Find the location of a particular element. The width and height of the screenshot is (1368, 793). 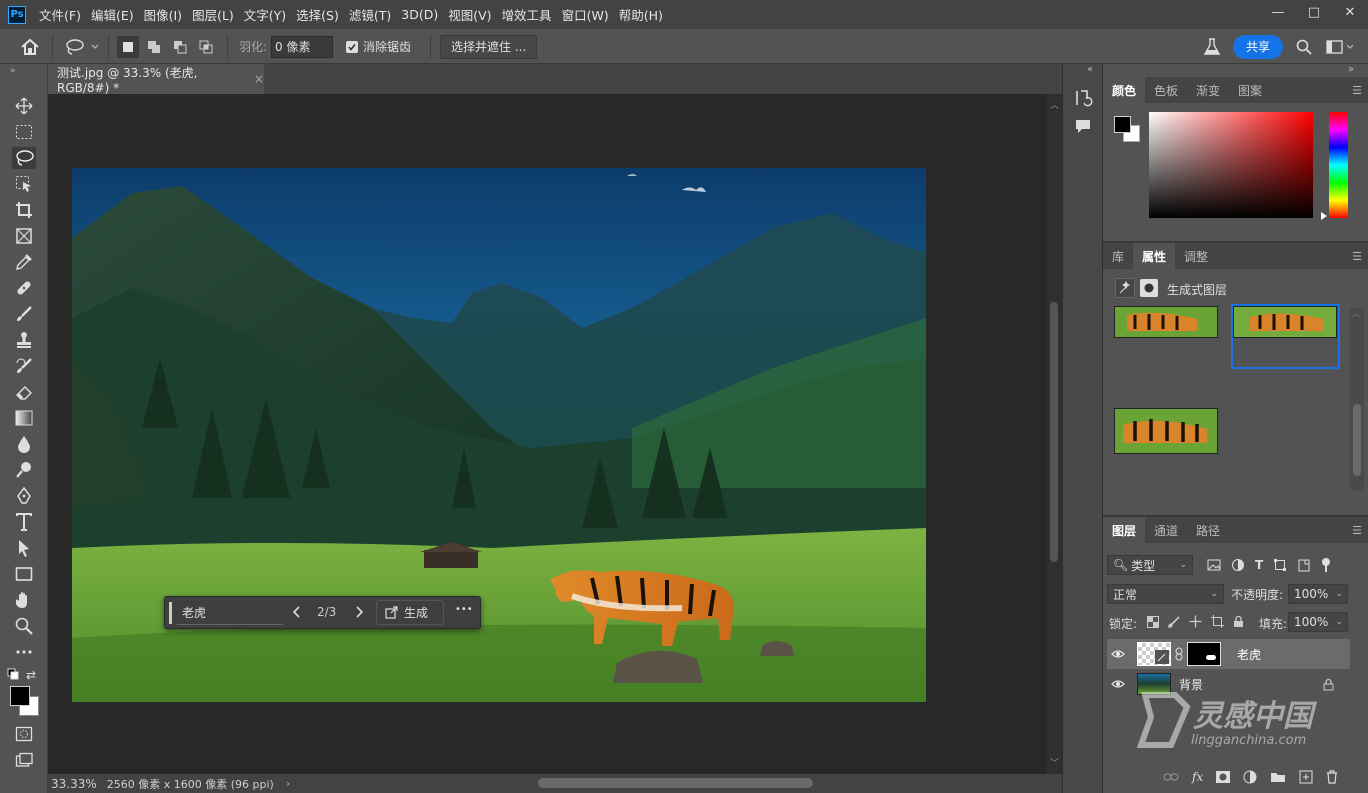

filter-smart-object-icon is located at coordinates (1304, 565).